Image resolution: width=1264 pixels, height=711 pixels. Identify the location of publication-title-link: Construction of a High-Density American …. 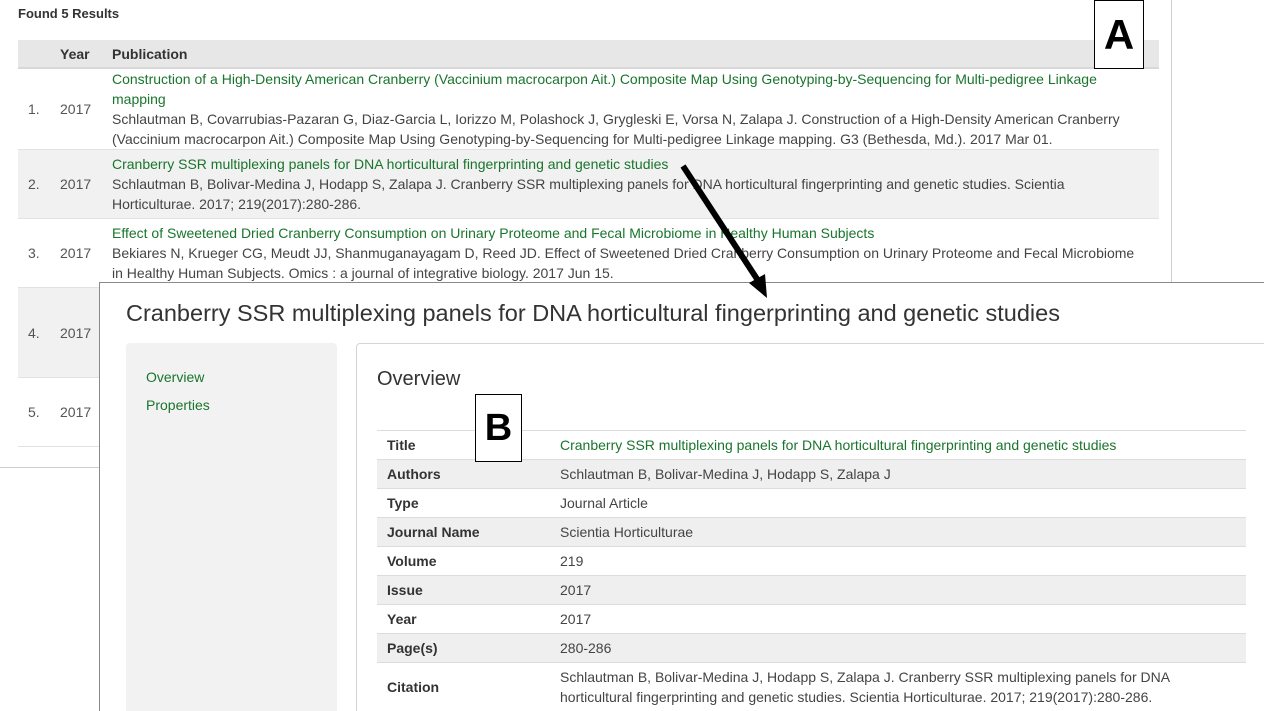
(628, 89).